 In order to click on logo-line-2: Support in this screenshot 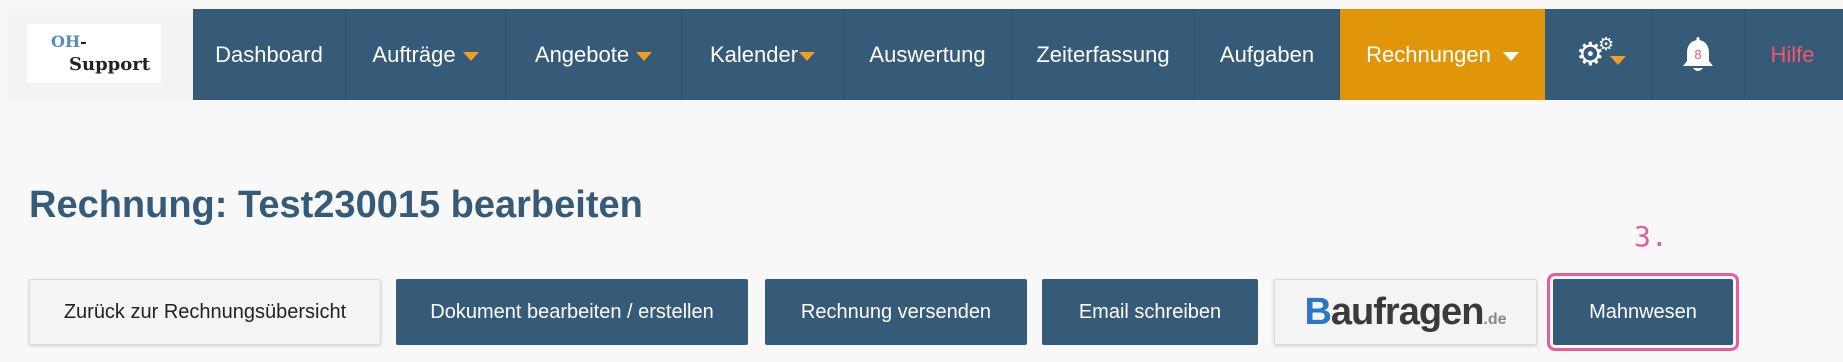, I will do `click(110, 64)`.